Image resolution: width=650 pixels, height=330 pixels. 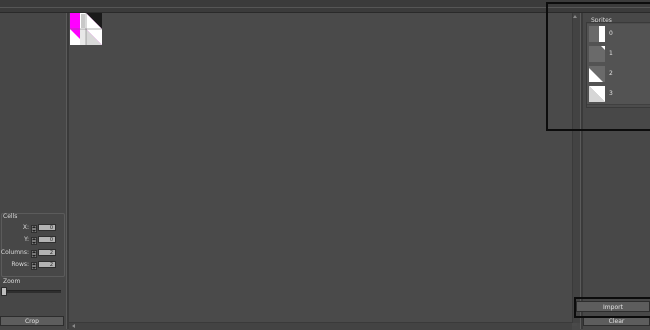 I want to click on sprite-sheet-image, so click(x=86, y=29).